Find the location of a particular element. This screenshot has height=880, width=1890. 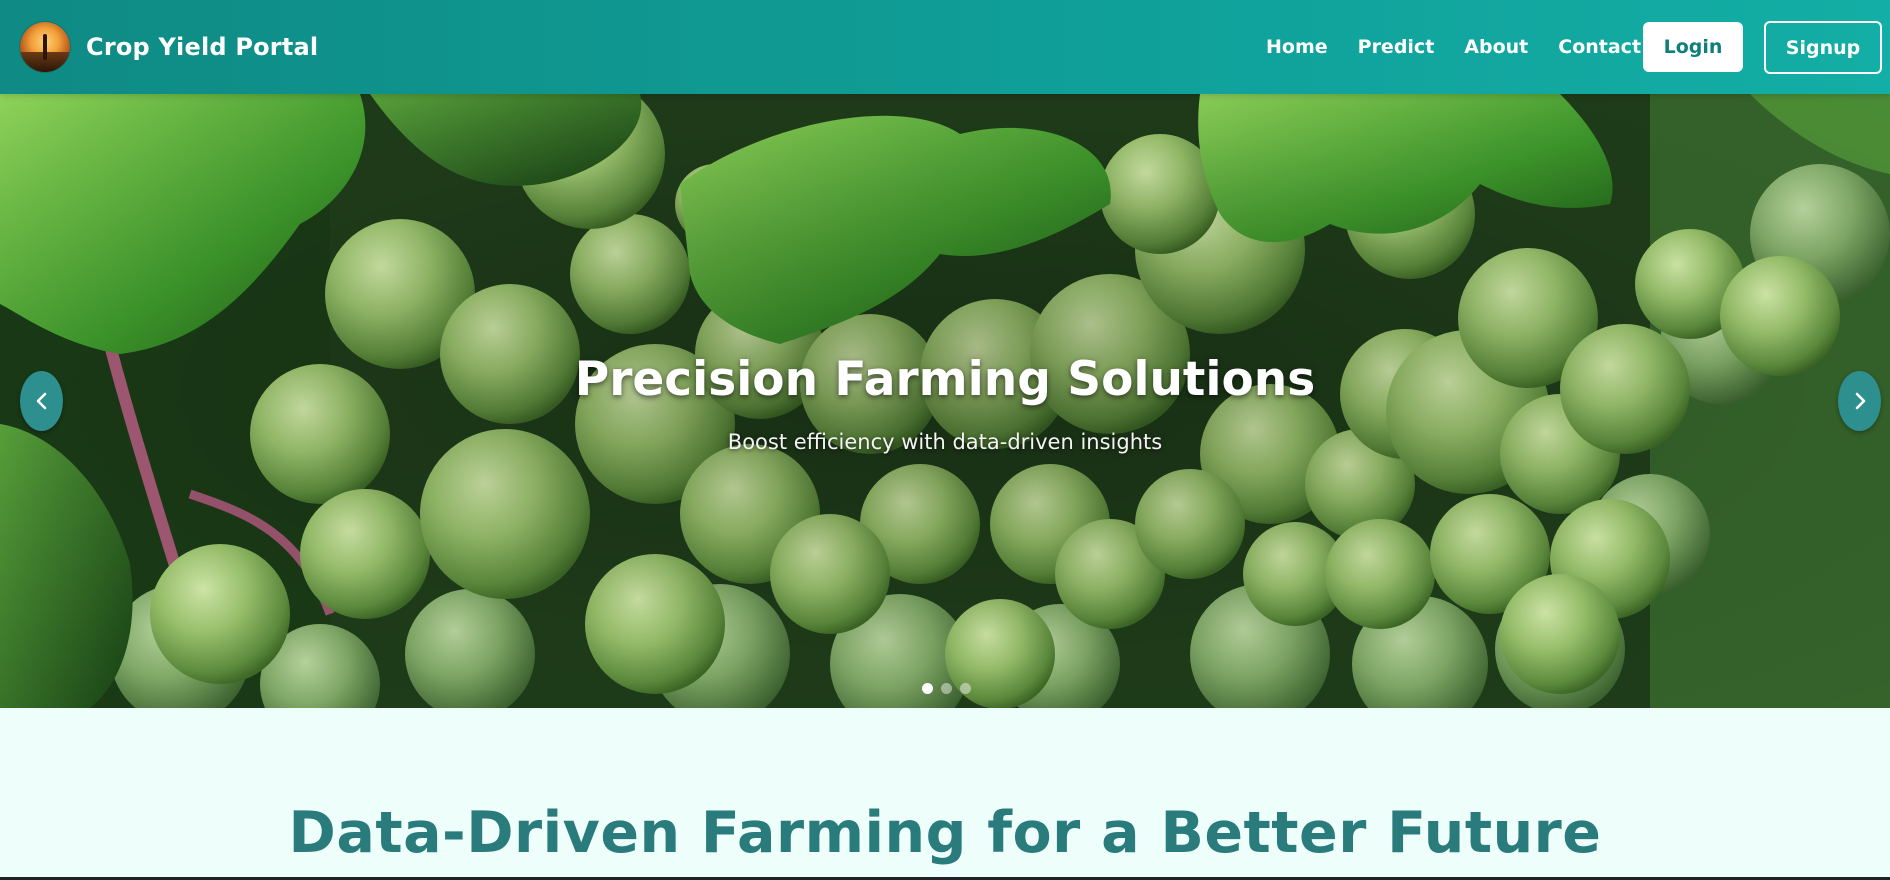

brand-name: Crop Yield Portal is located at coordinates (202, 47).